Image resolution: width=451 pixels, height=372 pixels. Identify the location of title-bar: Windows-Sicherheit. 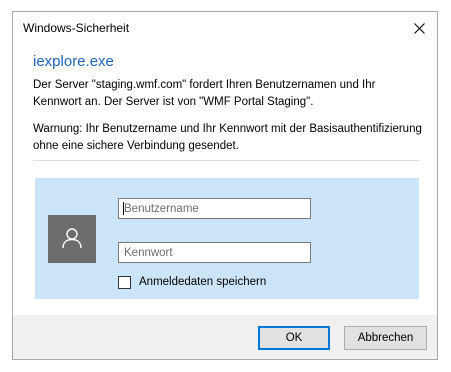
(225, 28).